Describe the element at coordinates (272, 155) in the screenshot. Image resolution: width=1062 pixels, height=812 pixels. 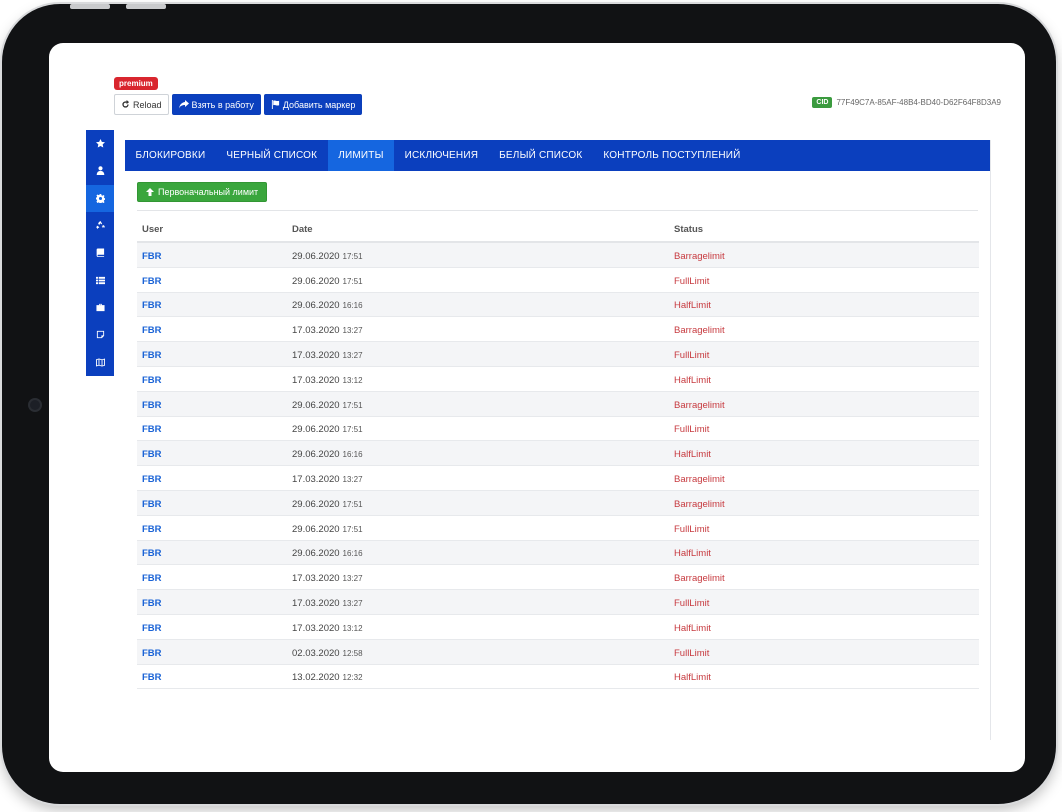
I see `tab-blacklist: ЧЕРНЫЙ СПИСОК` at that location.